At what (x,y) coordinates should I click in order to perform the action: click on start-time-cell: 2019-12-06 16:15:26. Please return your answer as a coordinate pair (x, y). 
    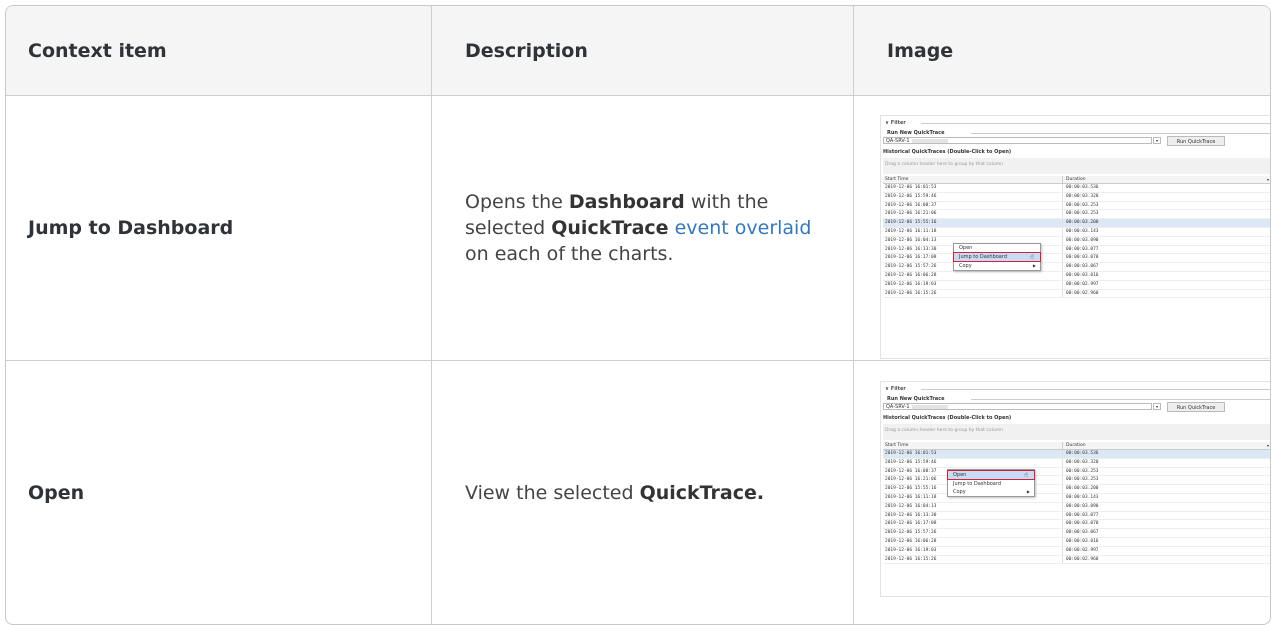
    Looking at the image, I should click on (911, 559).